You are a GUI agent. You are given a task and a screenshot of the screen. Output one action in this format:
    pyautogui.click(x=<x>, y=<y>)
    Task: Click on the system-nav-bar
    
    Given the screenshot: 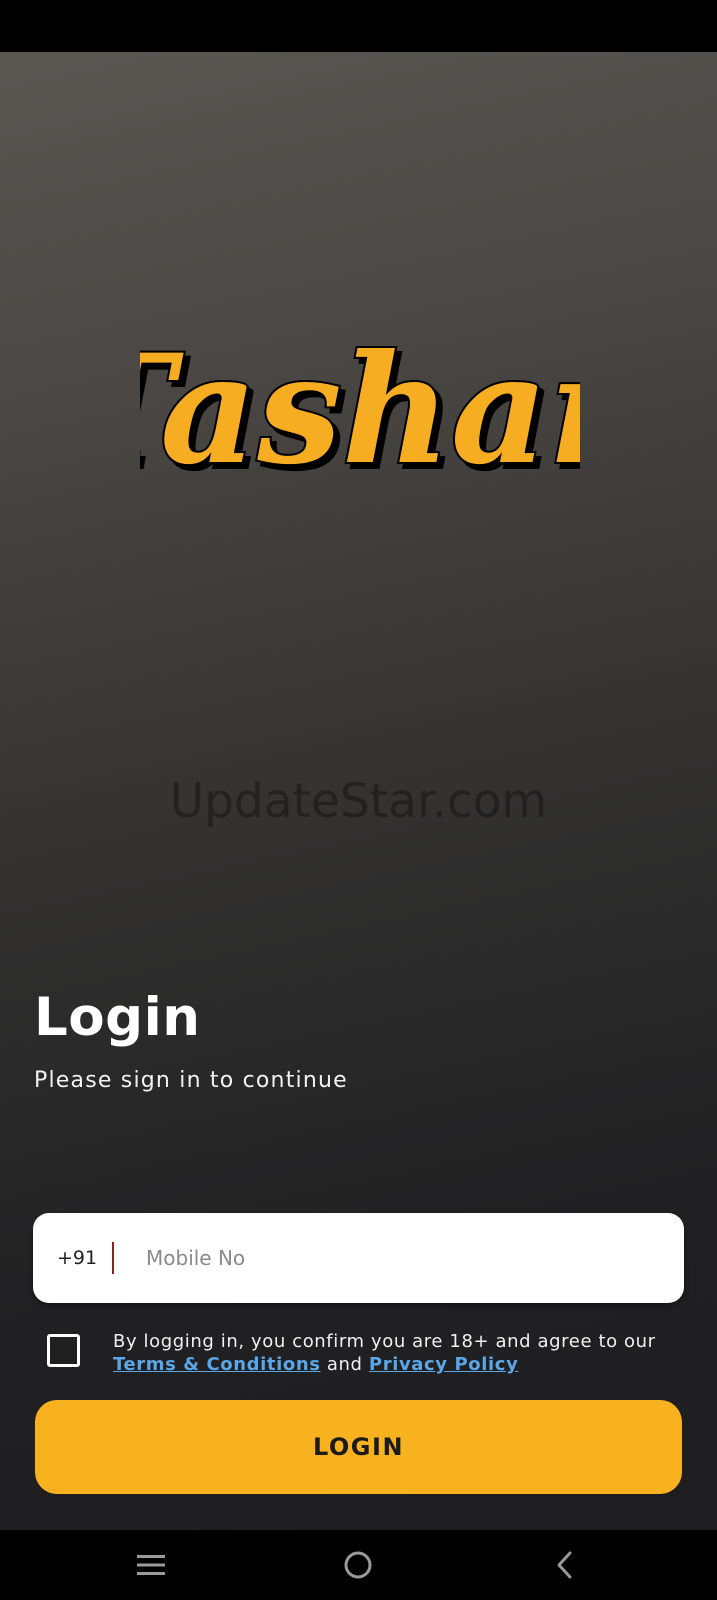 What is the action you would take?
    pyautogui.click(x=358, y=1565)
    